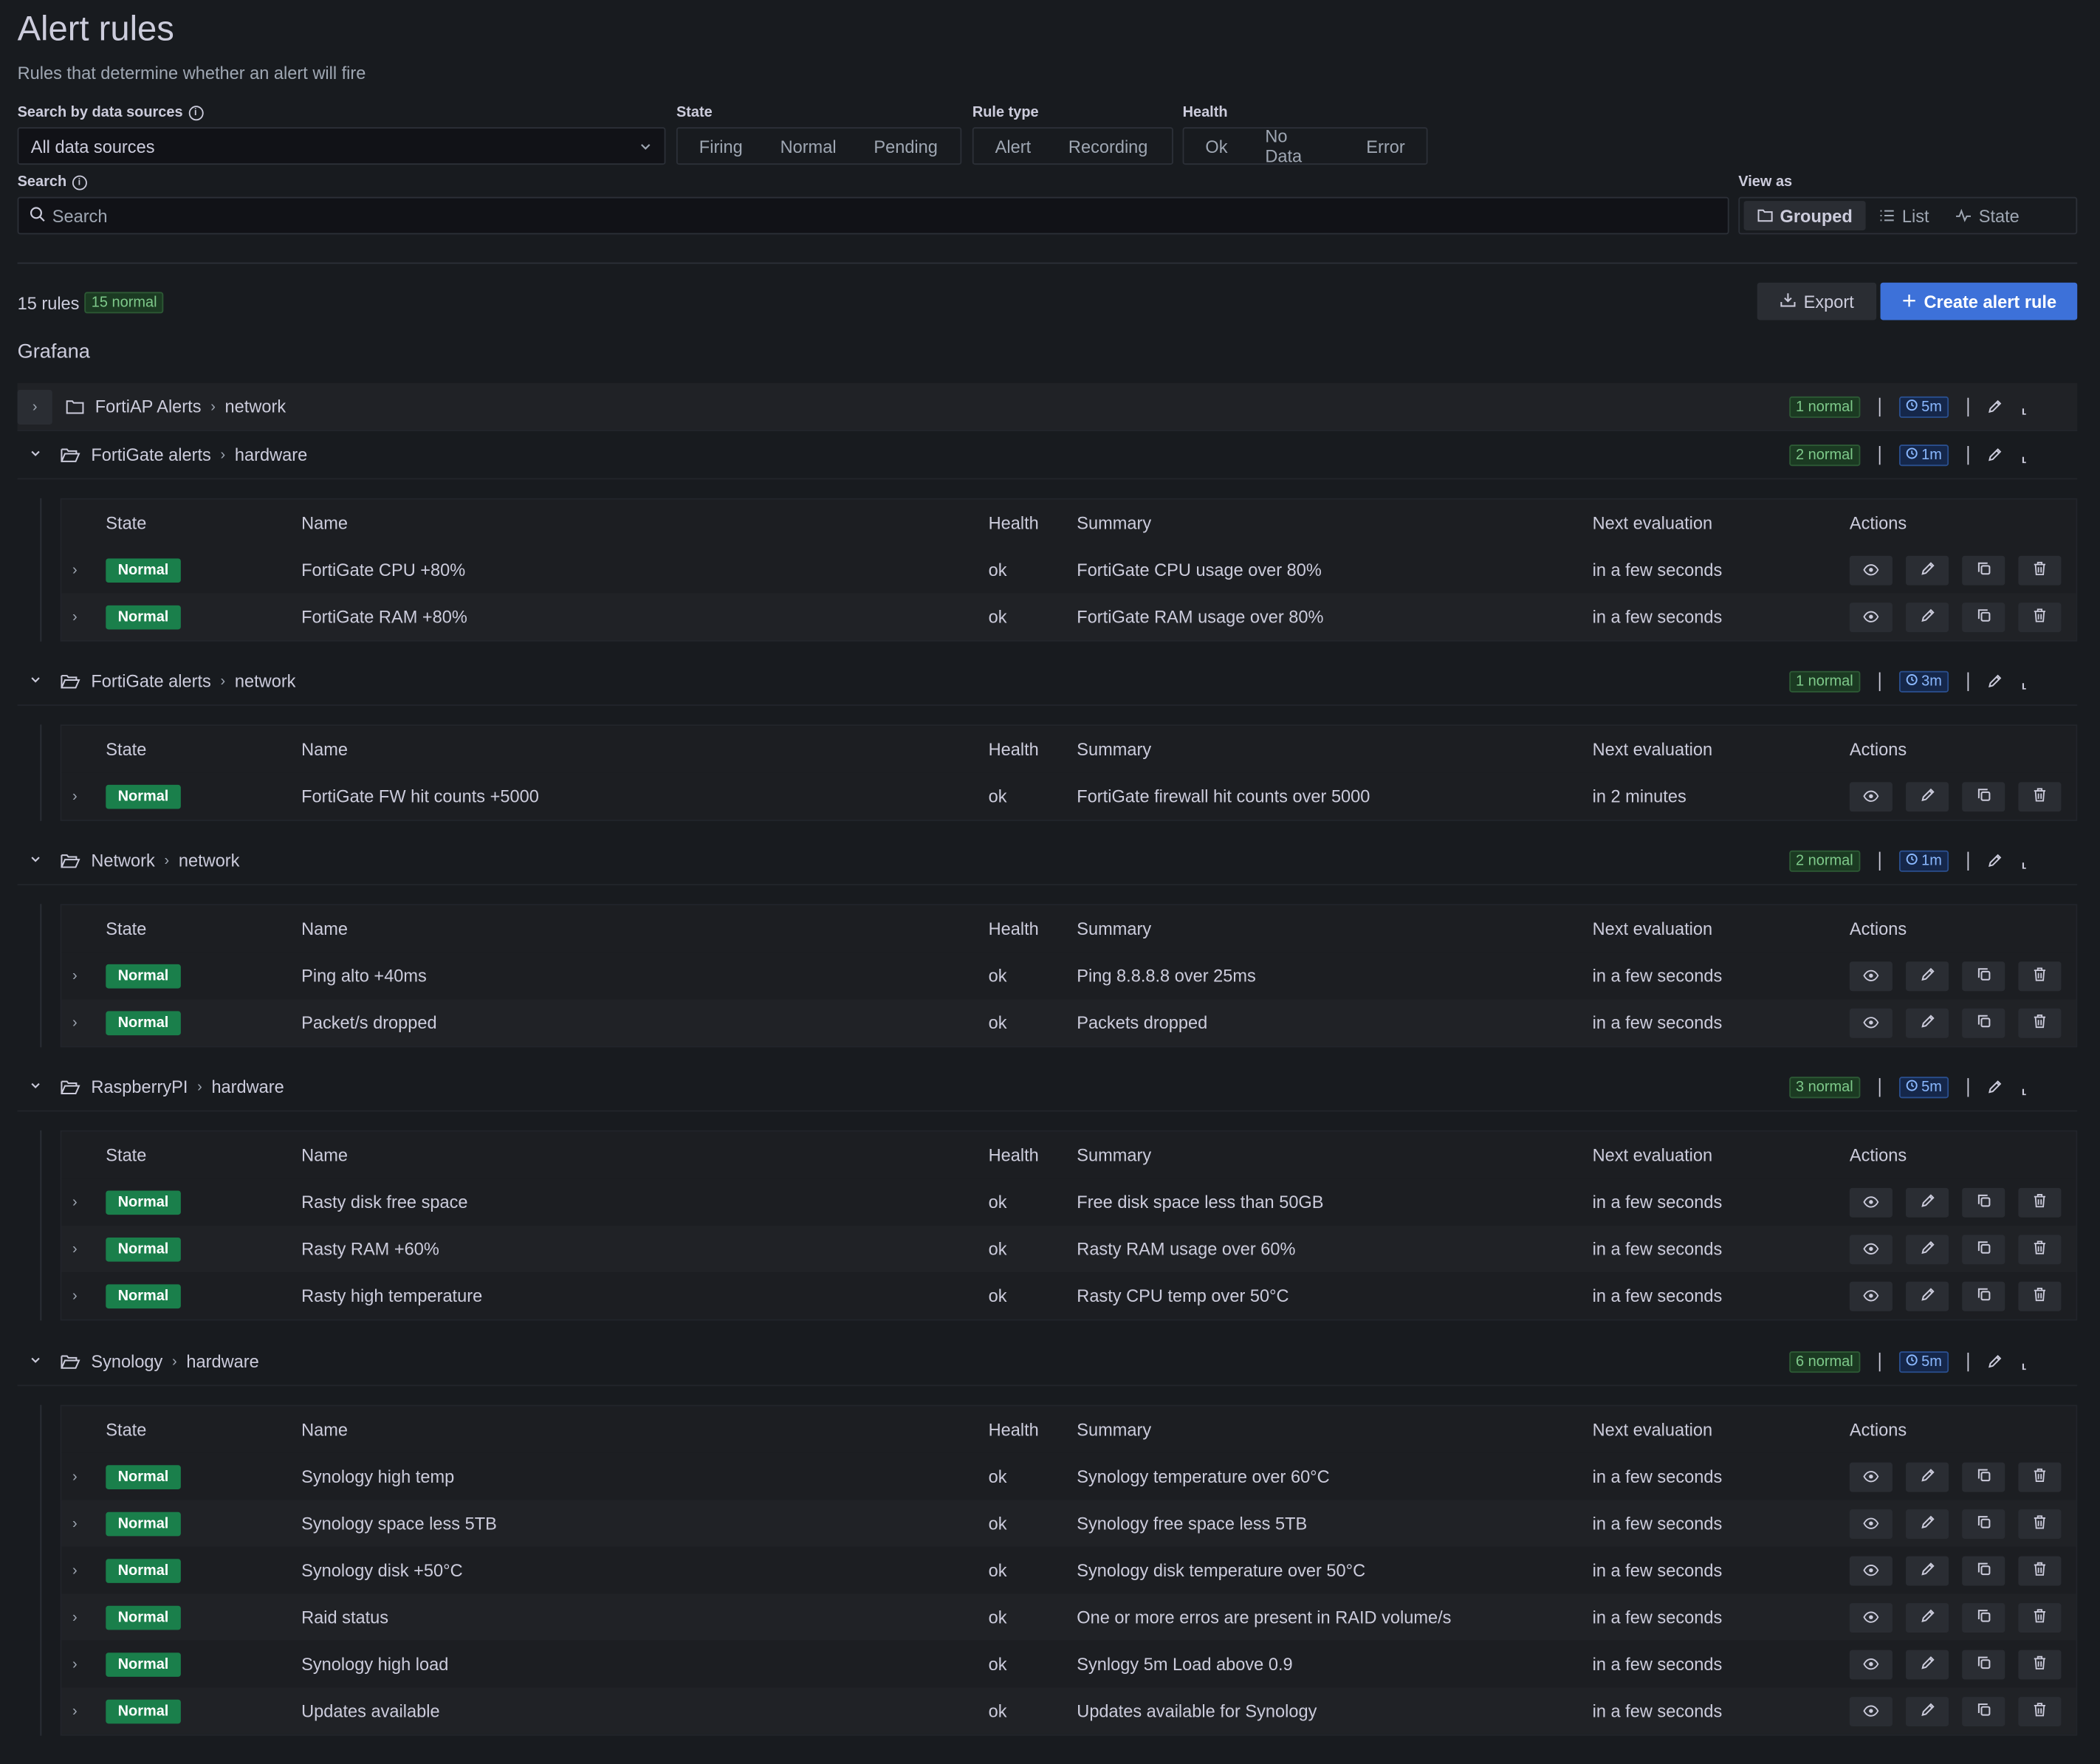 This screenshot has width=2100, height=1764. What do you see at coordinates (341, 146) in the screenshot?
I see `datasource-select: All data sources` at bounding box center [341, 146].